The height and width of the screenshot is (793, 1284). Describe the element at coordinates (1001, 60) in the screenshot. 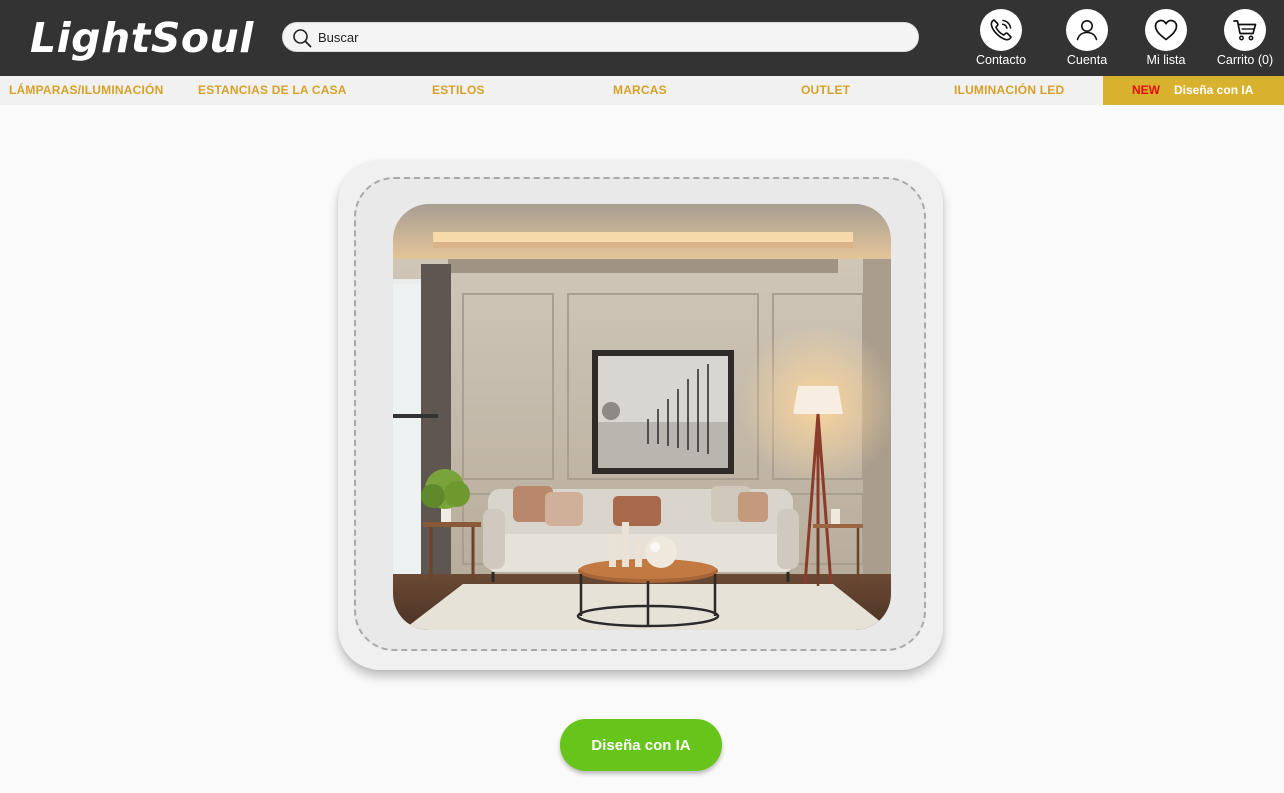

I see `contact-label: Contacto` at that location.